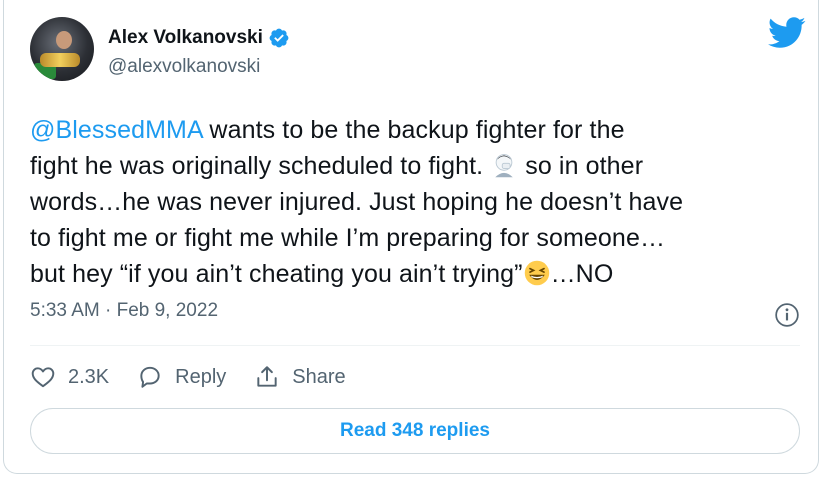  I want to click on grinning-squinting-face-emoji, so click(536, 273).